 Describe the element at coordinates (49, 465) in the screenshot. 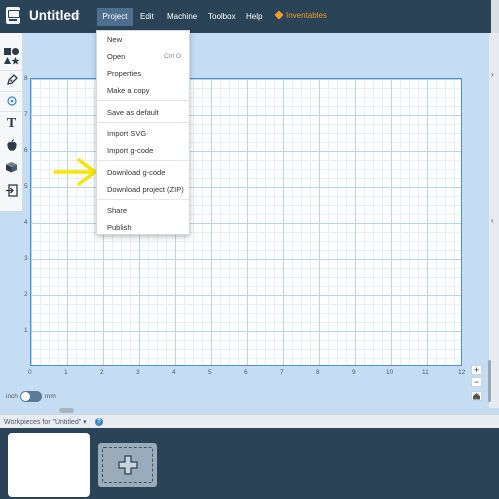

I see `workpiece-thumbnail` at that location.